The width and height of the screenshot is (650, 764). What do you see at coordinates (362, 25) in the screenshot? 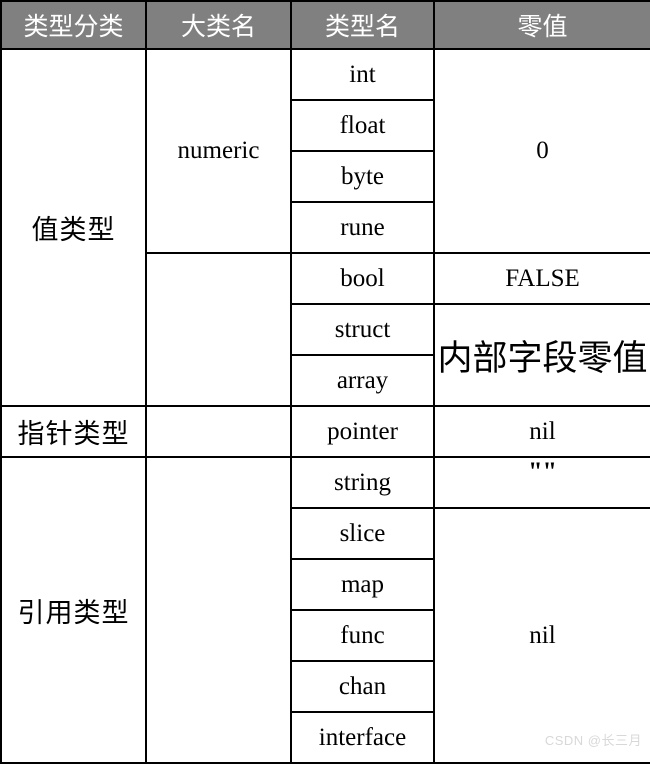
I see `column-header-type-name: 类型名` at bounding box center [362, 25].